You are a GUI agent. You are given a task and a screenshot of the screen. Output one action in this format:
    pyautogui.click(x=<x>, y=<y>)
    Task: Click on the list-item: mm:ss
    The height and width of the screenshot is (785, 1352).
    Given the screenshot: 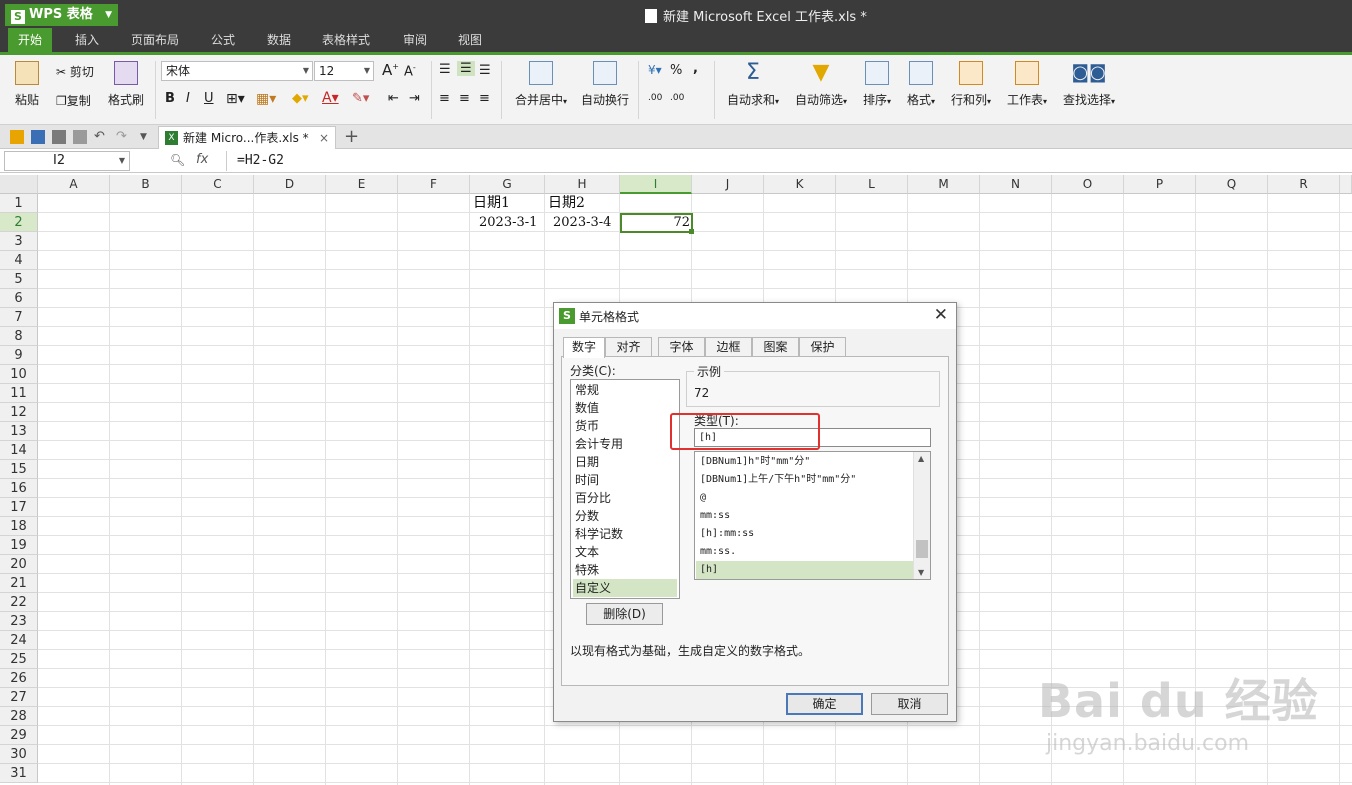 What is the action you would take?
    pyautogui.click(x=804, y=516)
    